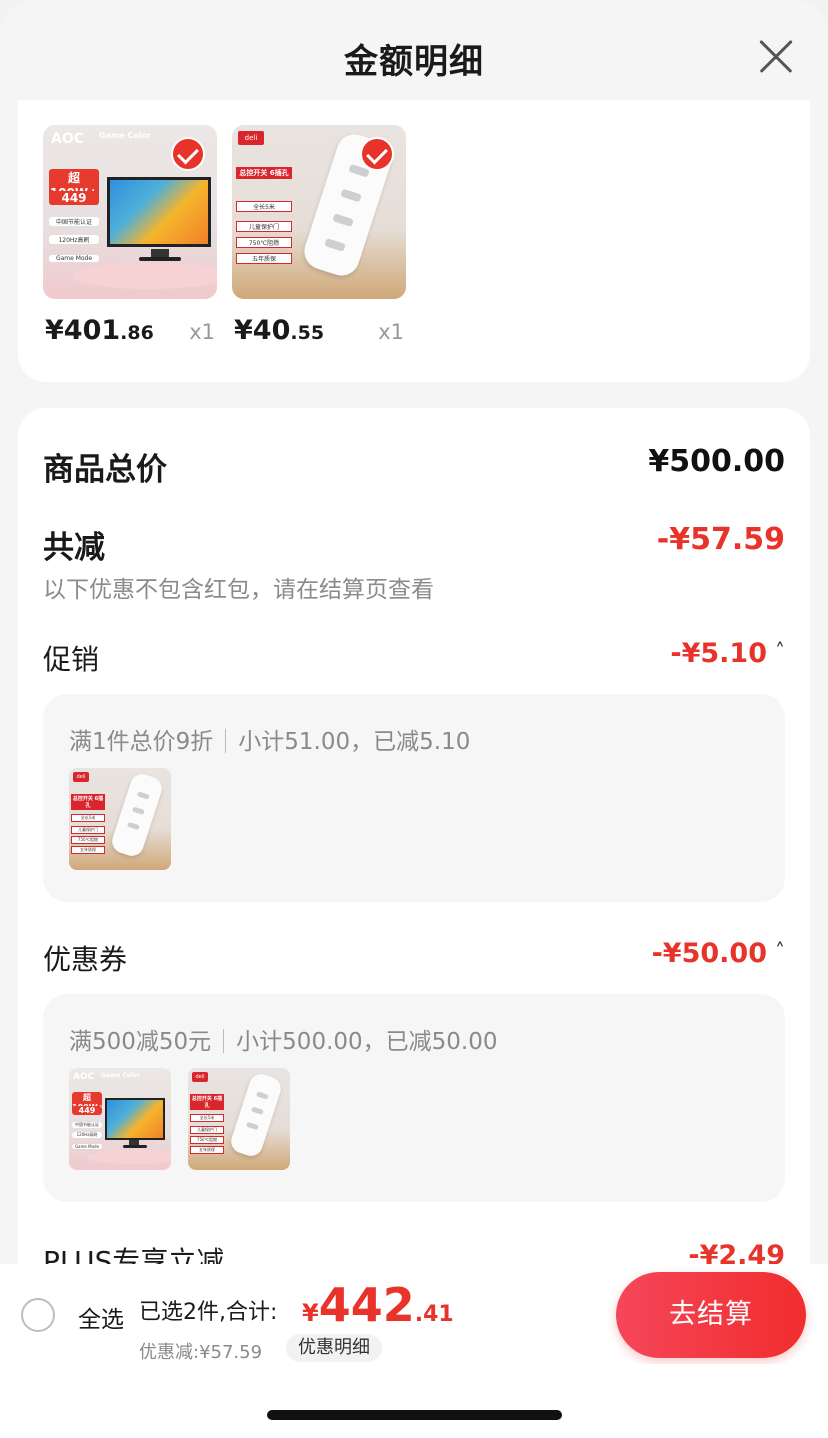 The height and width of the screenshot is (1438, 828). What do you see at coordinates (414, 62) in the screenshot?
I see `sheet-title: 金额明细` at bounding box center [414, 62].